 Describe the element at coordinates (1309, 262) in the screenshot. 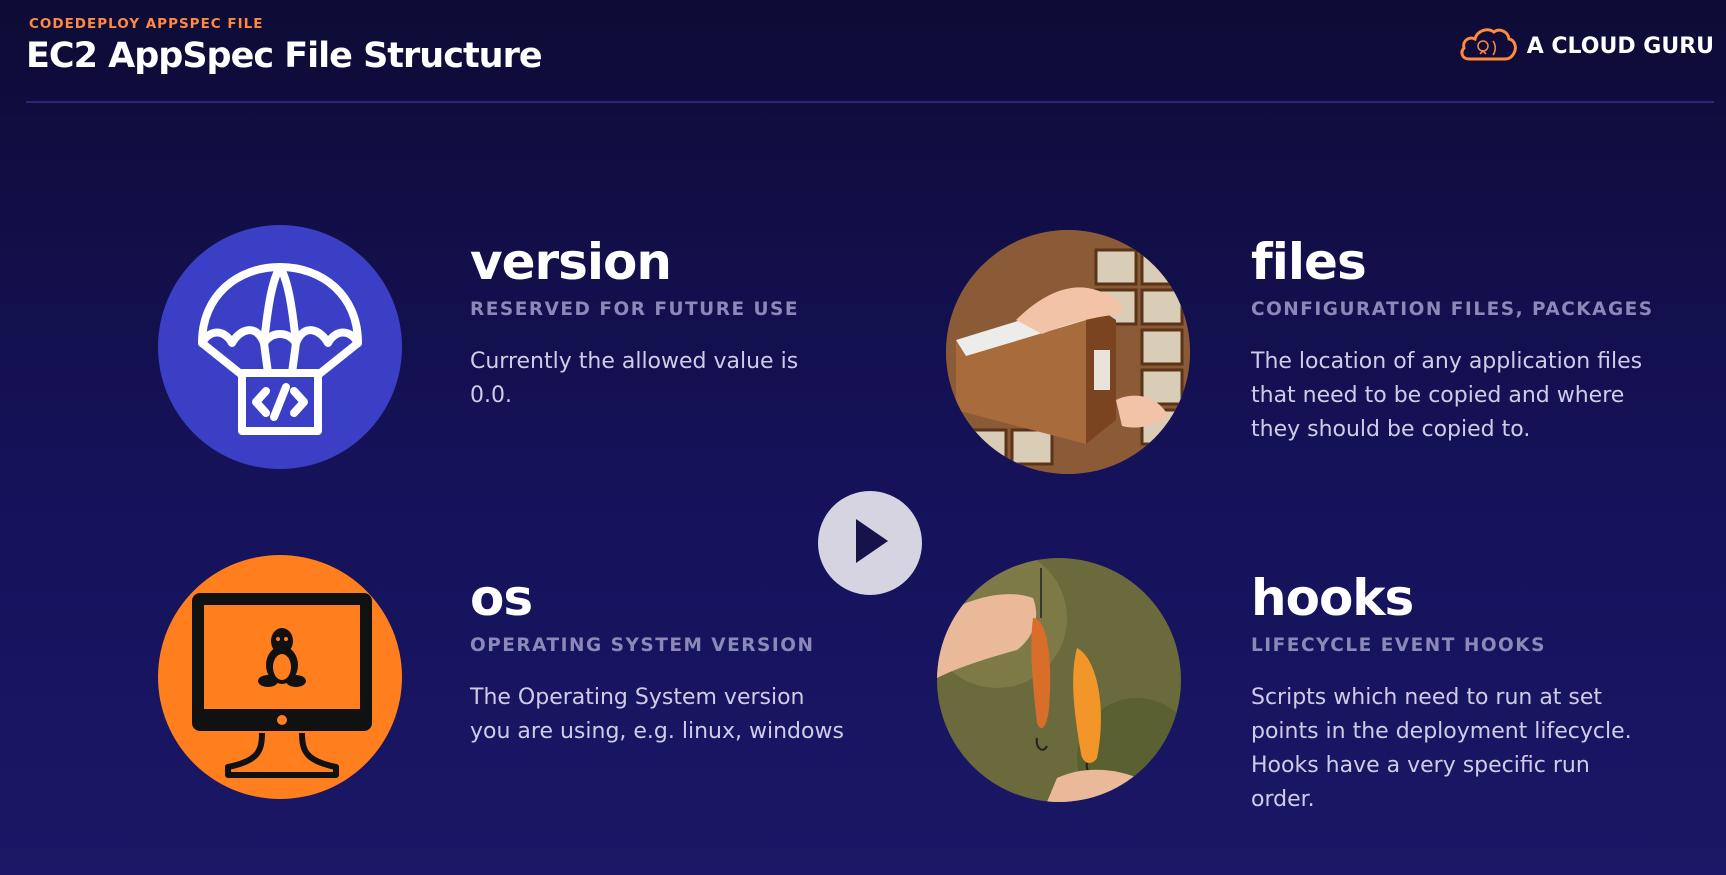

I see `files-title: files` at that location.